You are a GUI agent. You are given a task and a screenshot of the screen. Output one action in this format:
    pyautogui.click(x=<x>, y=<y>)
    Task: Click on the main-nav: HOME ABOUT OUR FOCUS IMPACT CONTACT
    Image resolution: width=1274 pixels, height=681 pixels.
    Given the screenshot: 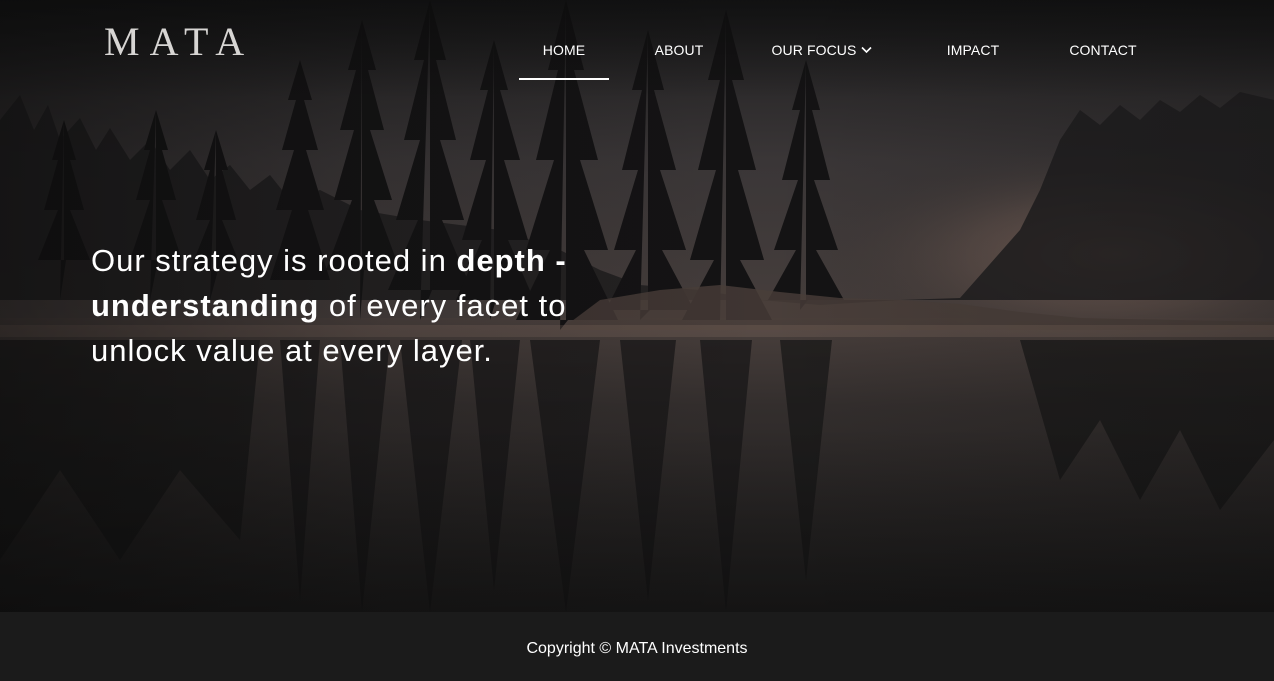 What is the action you would take?
    pyautogui.click(x=637, y=58)
    